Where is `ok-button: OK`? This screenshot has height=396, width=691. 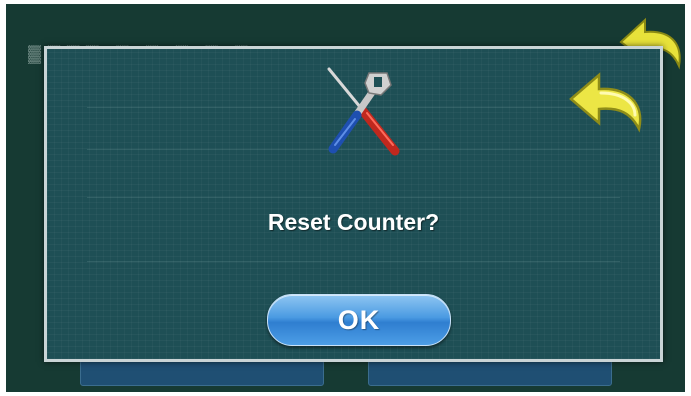
ok-button: OK is located at coordinates (359, 320).